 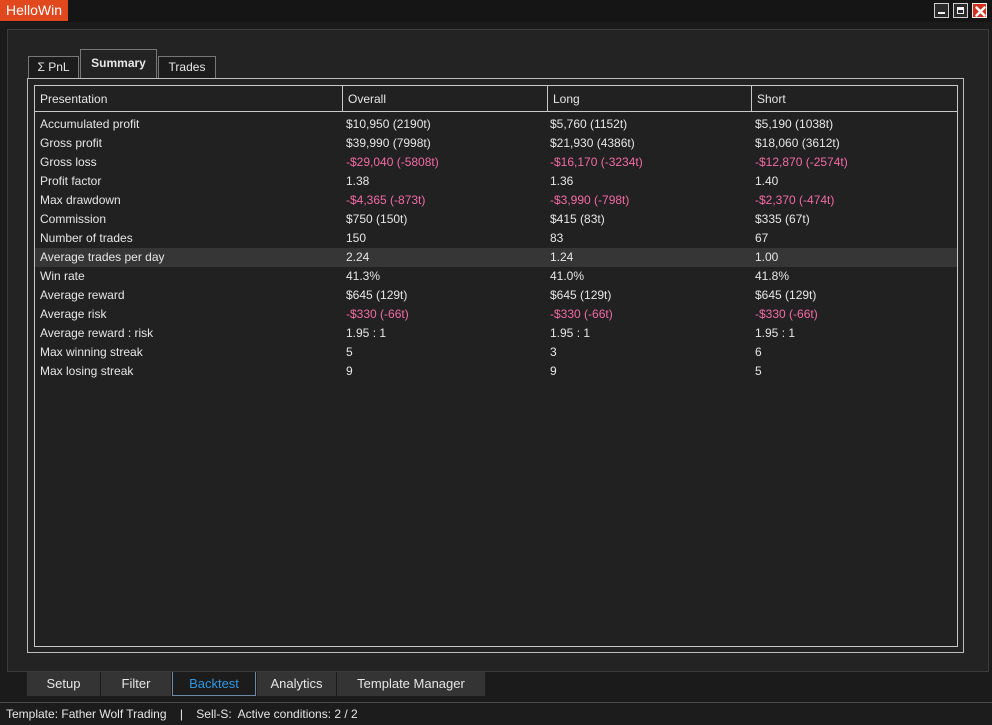 I want to click on overall-value: 5, so click(x=349, y=352).